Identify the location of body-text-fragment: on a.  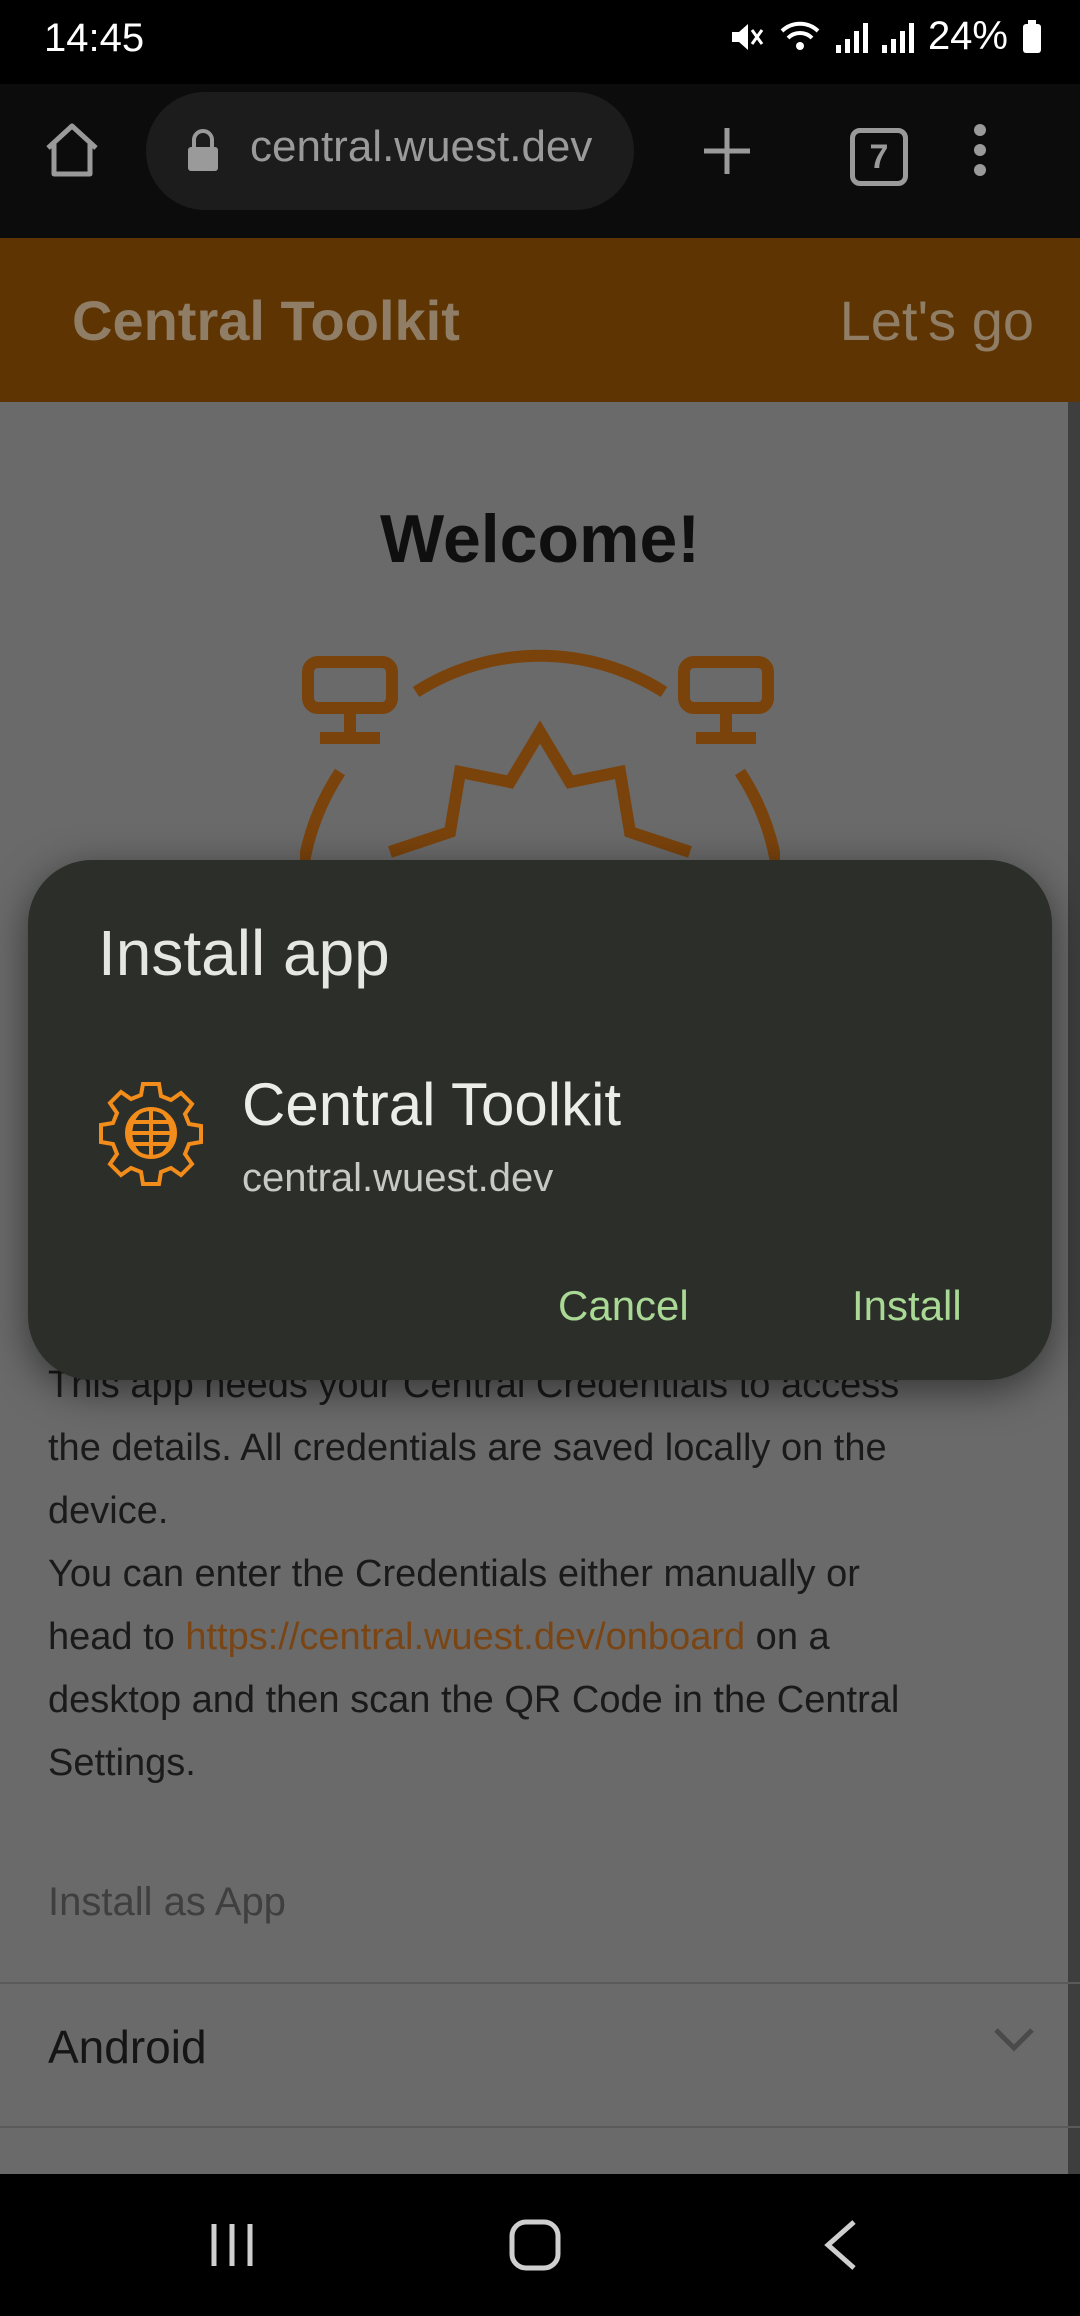
(787, 1637).